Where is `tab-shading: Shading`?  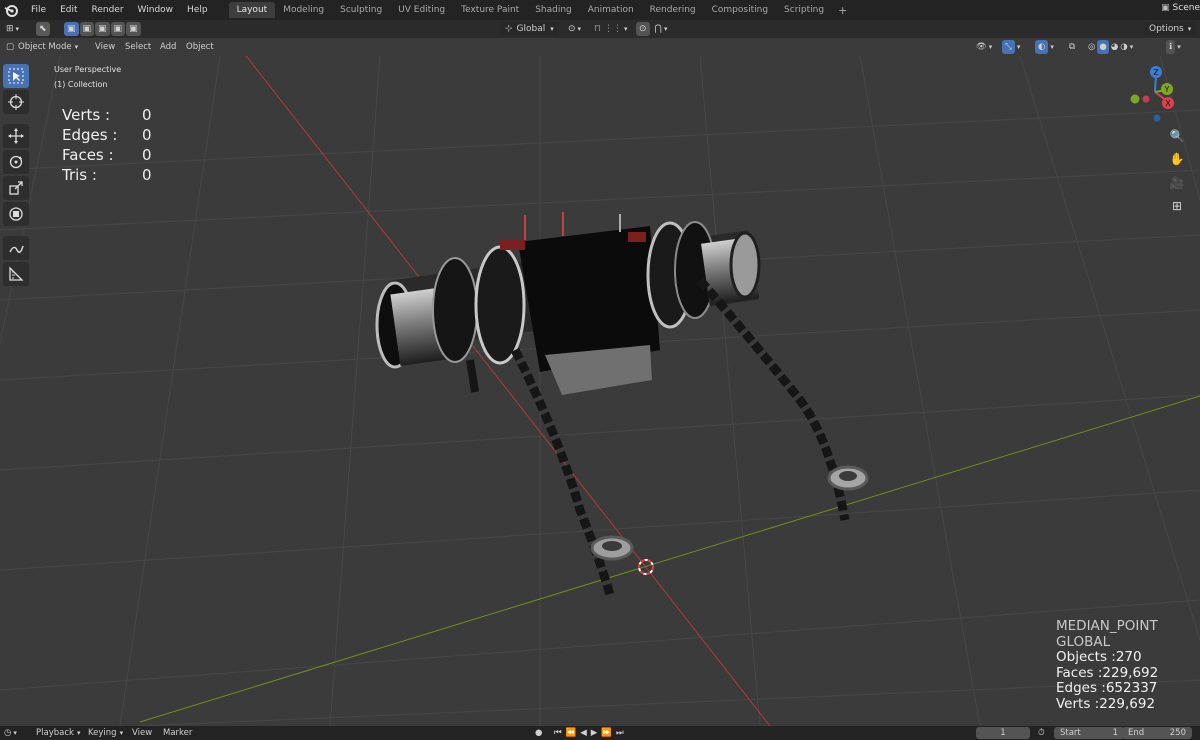 tab-shading: Shading is located at coordinates (553, 10).